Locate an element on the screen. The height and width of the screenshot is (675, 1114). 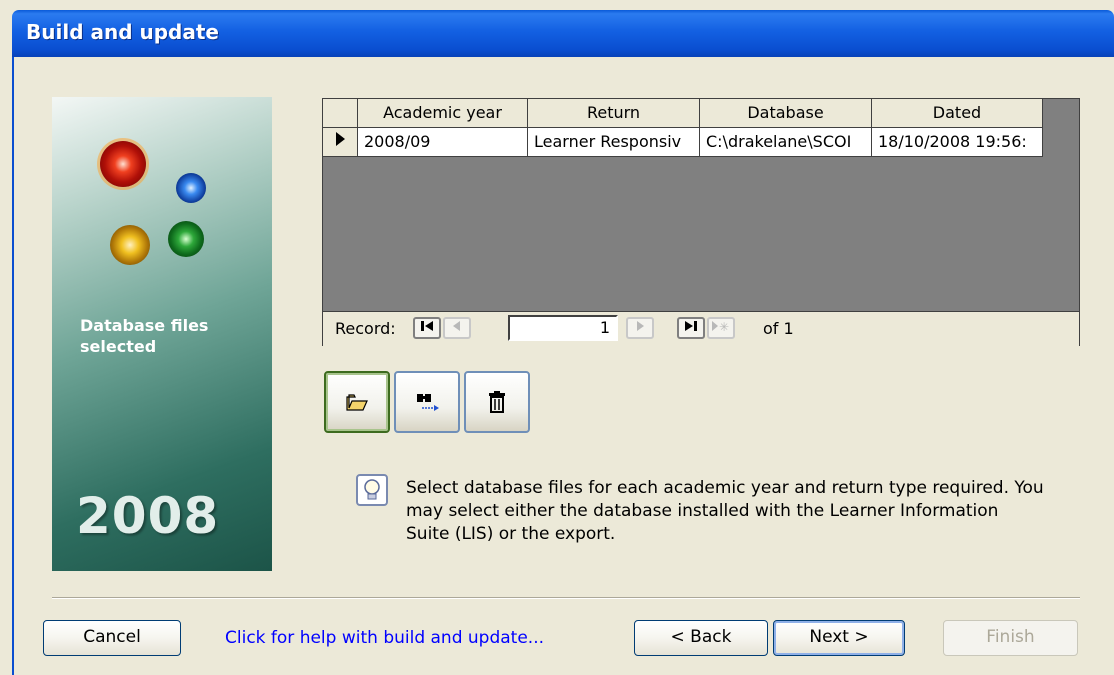
record-navigation: Record: 1 ✳ of 1 is located at coordinates (701, 328).